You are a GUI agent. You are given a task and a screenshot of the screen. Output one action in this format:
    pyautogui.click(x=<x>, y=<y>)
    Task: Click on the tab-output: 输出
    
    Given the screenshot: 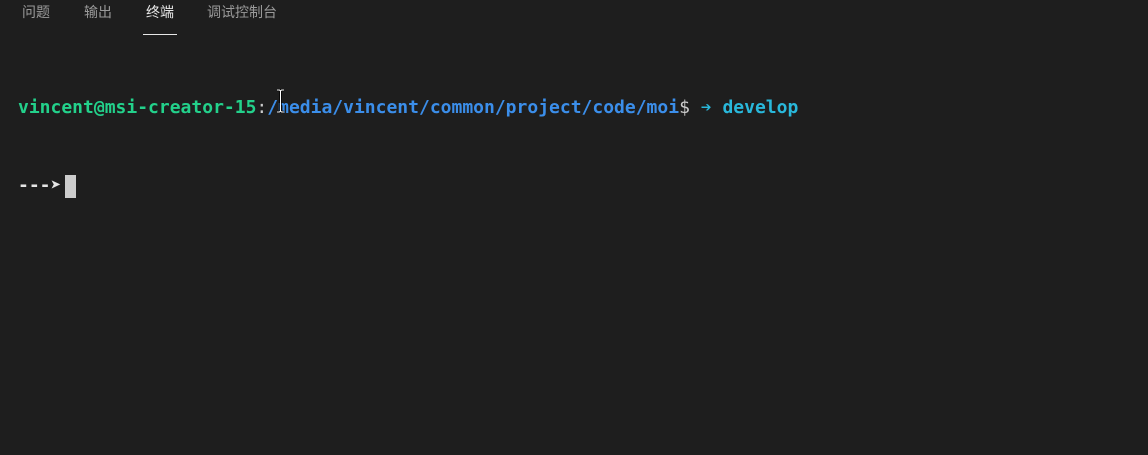 What is the action you would take?
    pyautogui.click(x=98, y=17)
    